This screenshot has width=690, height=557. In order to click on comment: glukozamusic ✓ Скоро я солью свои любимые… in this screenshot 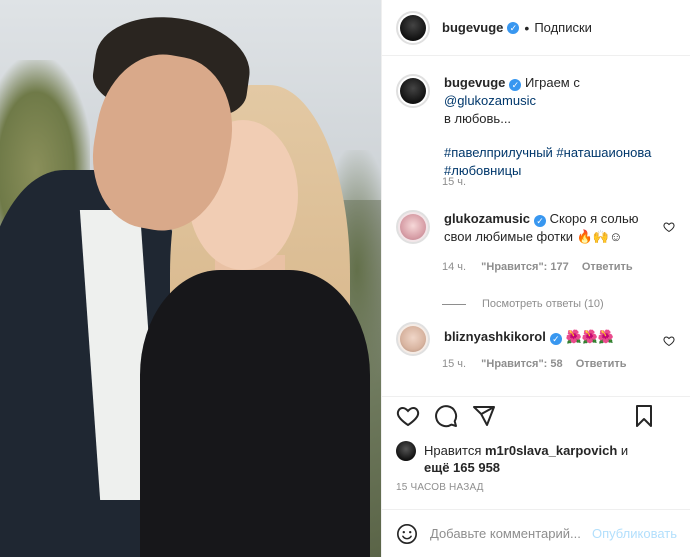, I will do `click(527, 228)`.